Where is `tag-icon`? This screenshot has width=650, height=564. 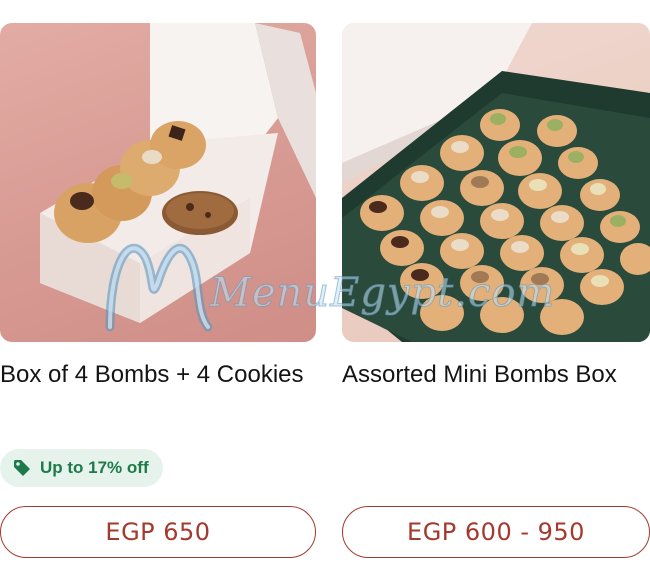 tag-icon is located at coordinates (22, 468).